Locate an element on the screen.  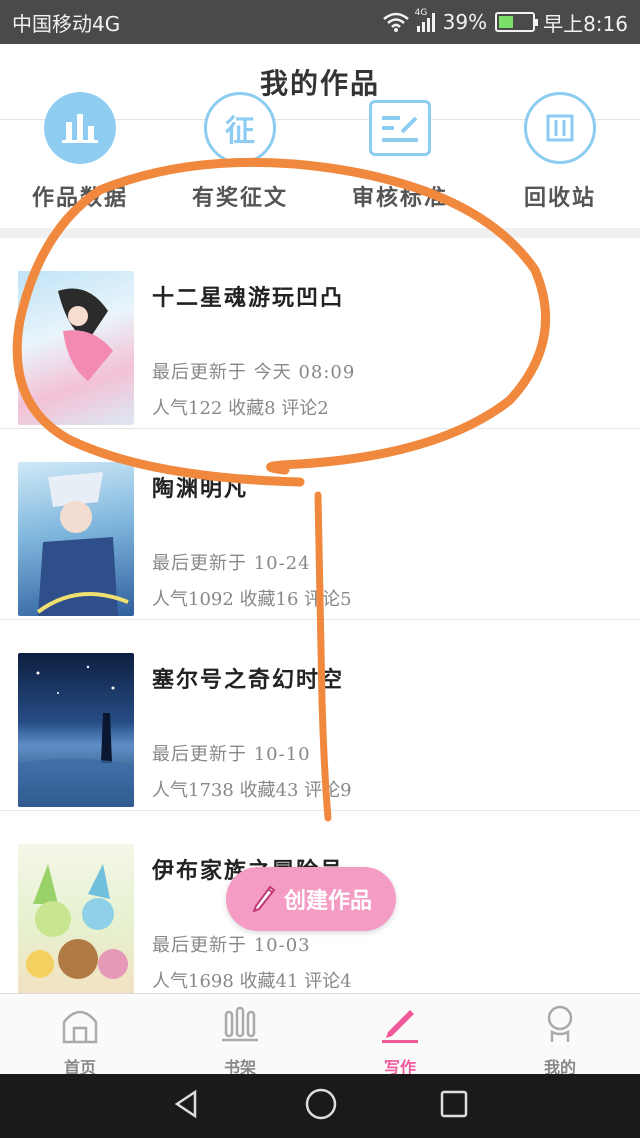
work-updated: 最后更新于 10-24 is located at coordinates (231, 563).